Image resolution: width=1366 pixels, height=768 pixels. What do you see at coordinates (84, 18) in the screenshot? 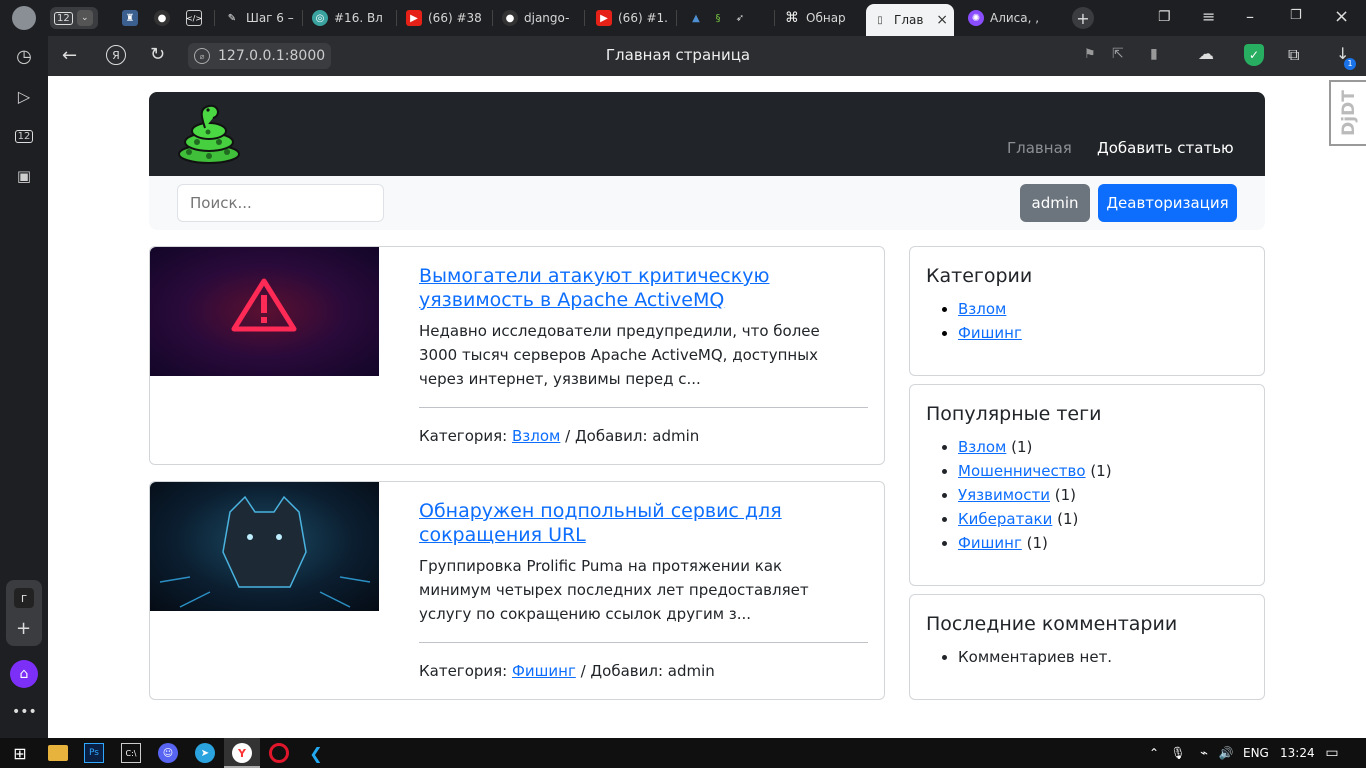
I see `chevron-down-icon: ⌄` at bounding box center [84, 18].